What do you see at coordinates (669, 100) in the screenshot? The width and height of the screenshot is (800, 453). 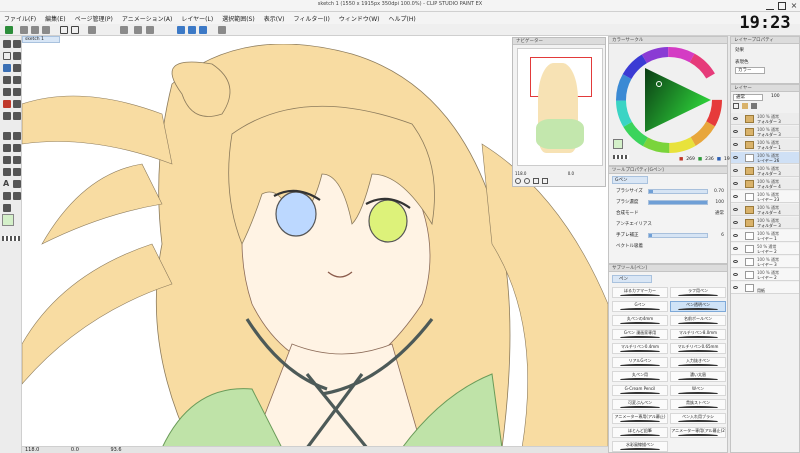 I see `color-wheel` at bounding box center [669, 100].